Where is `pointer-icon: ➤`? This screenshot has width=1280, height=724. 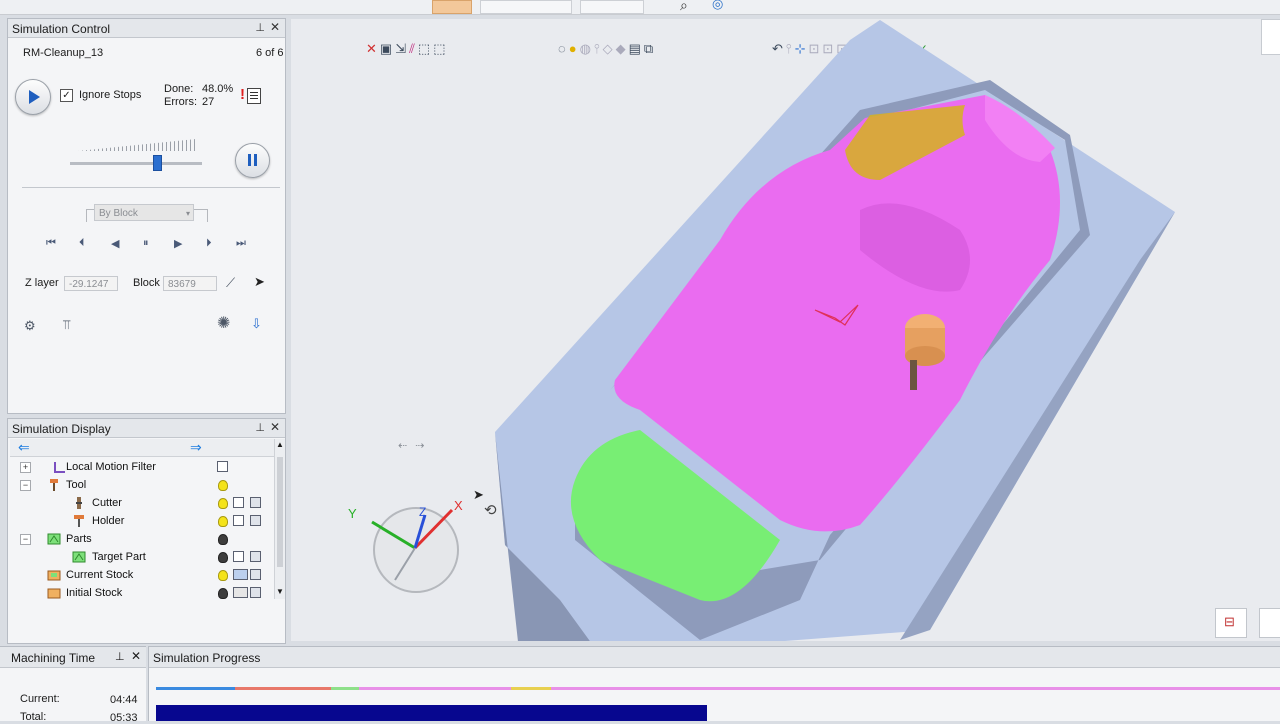 pointer-icon: ➤ is located at coordinates (259, 282).